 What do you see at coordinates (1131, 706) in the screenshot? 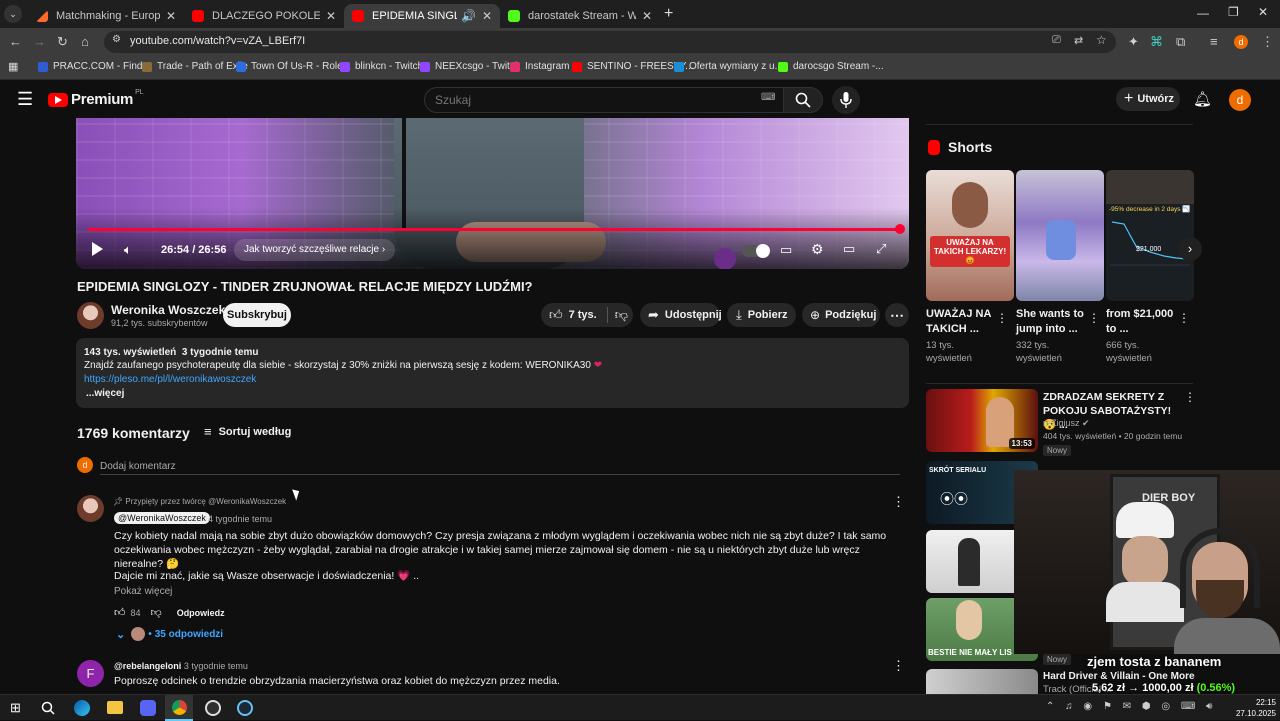
I see `tray-icons: ⌃ ♫ ◉ ⚑ ✉ ⬢ ◎ ⌨ 🔊︎` at bounding box center [1131, 706].